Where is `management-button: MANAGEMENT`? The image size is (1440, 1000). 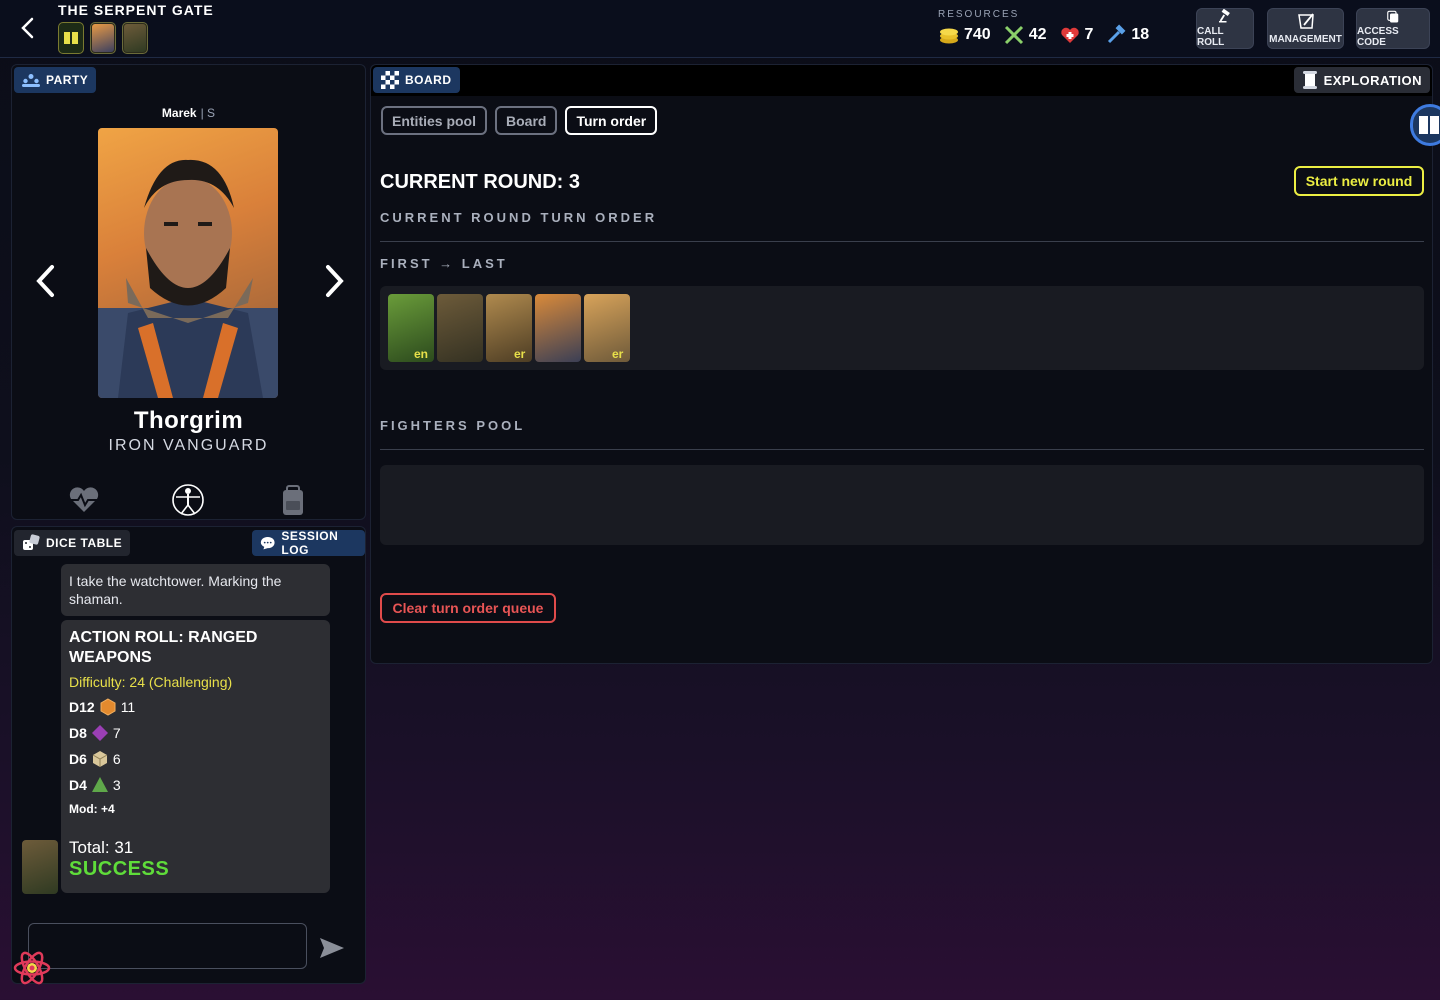
management-button: MANAGEMENT is located at coordinates (1305, 28).